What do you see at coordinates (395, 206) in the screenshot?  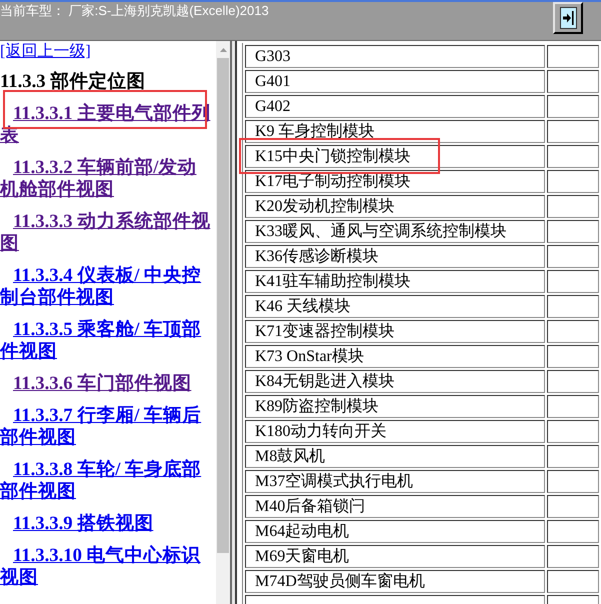 I see `table-cell: K20发动机控制模块` at bounding box center [395, 206].